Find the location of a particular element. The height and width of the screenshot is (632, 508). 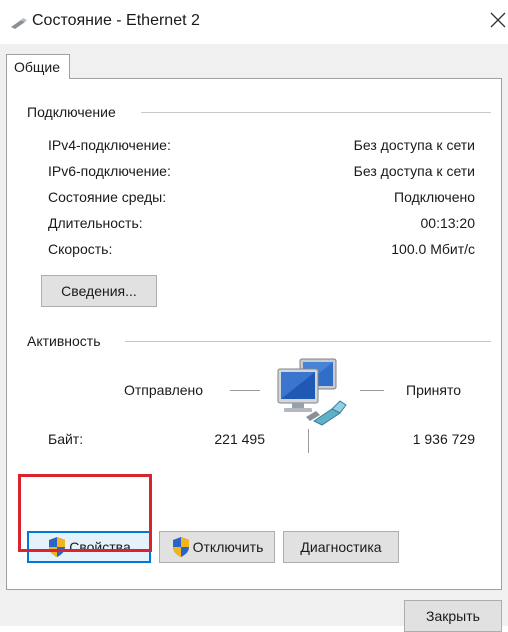

diagnose-button: Диагностика is located at coordinates (341, 547).